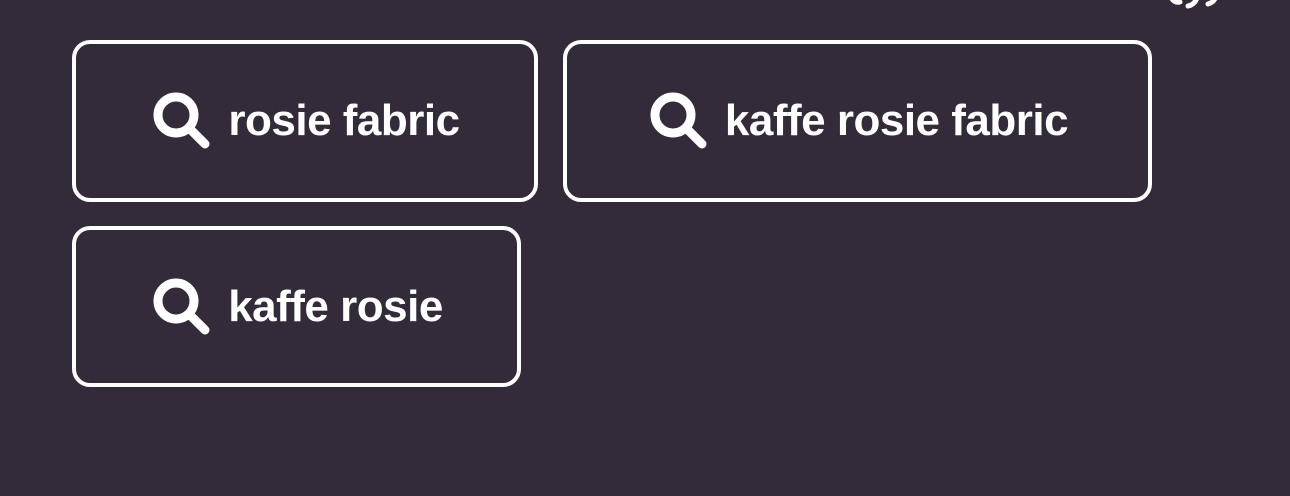 The width and height of the screenshot is (1290, 496). What do you see at coordinates (344, 120) in the screenshot?
I see `suggestion-label: rosie fabric` at bounding box center [344, 120].